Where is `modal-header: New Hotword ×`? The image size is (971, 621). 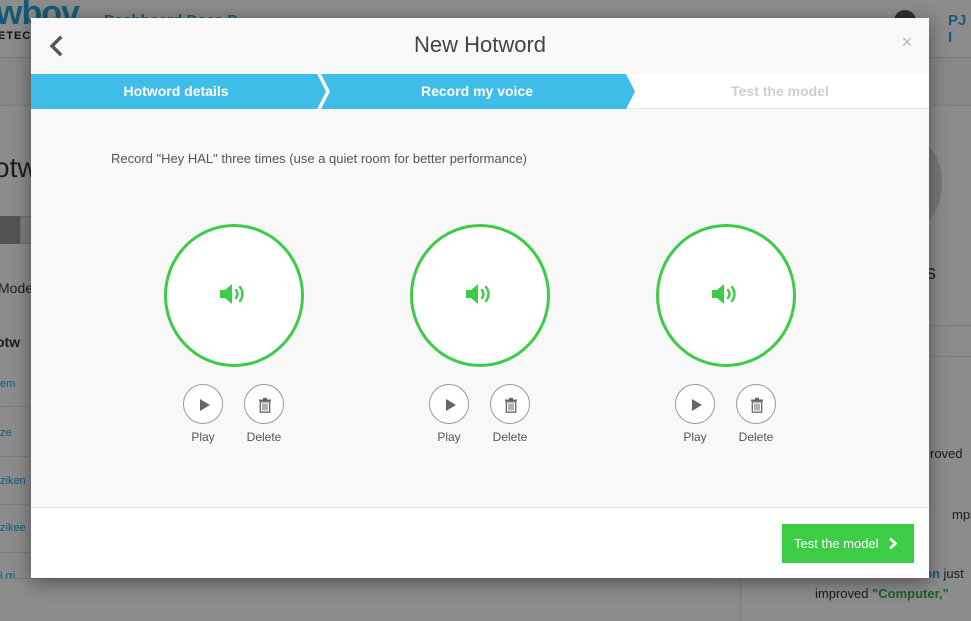
modal-header: New Hotword × is located at coordinates (480, 46).